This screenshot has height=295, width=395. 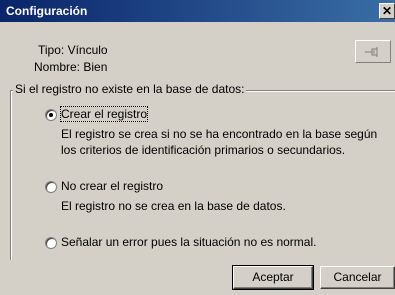 I want to click on close-icon: ✕, so click(x=387, y=11).